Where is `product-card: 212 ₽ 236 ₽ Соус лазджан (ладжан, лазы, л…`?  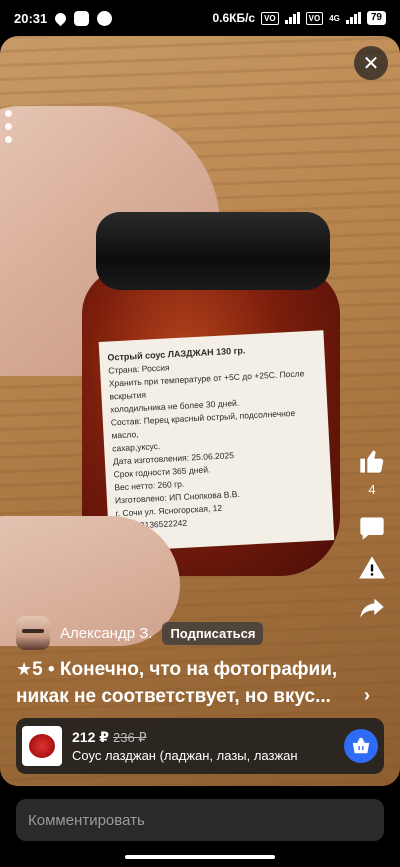
product-card: 212 ₽ 236 ₽ Соус лазджан (ладжан, лазы, л… is located at coordinates (200, 746).